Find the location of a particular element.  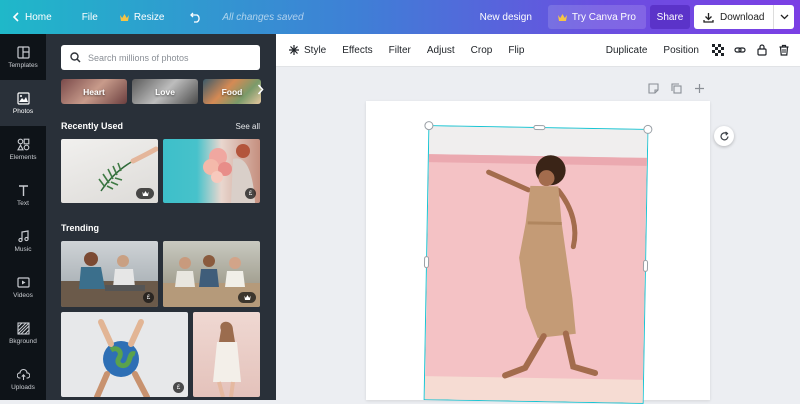

photo-thumb-friends is located at coordinates (211, 274).